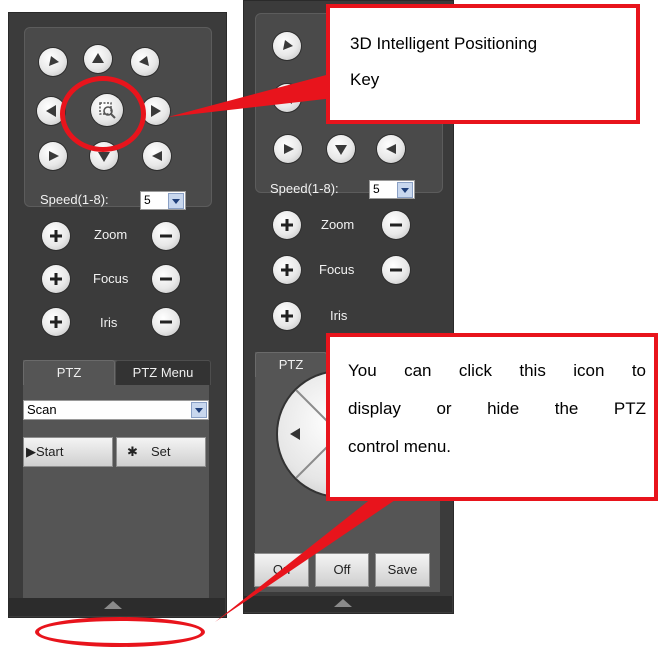 The image size is (658, 648). What do you see at coordinates (497, 370) in the screenshot?
I see `menu-callout-line1: You can click this icon to` at bounding box center [497, 370].